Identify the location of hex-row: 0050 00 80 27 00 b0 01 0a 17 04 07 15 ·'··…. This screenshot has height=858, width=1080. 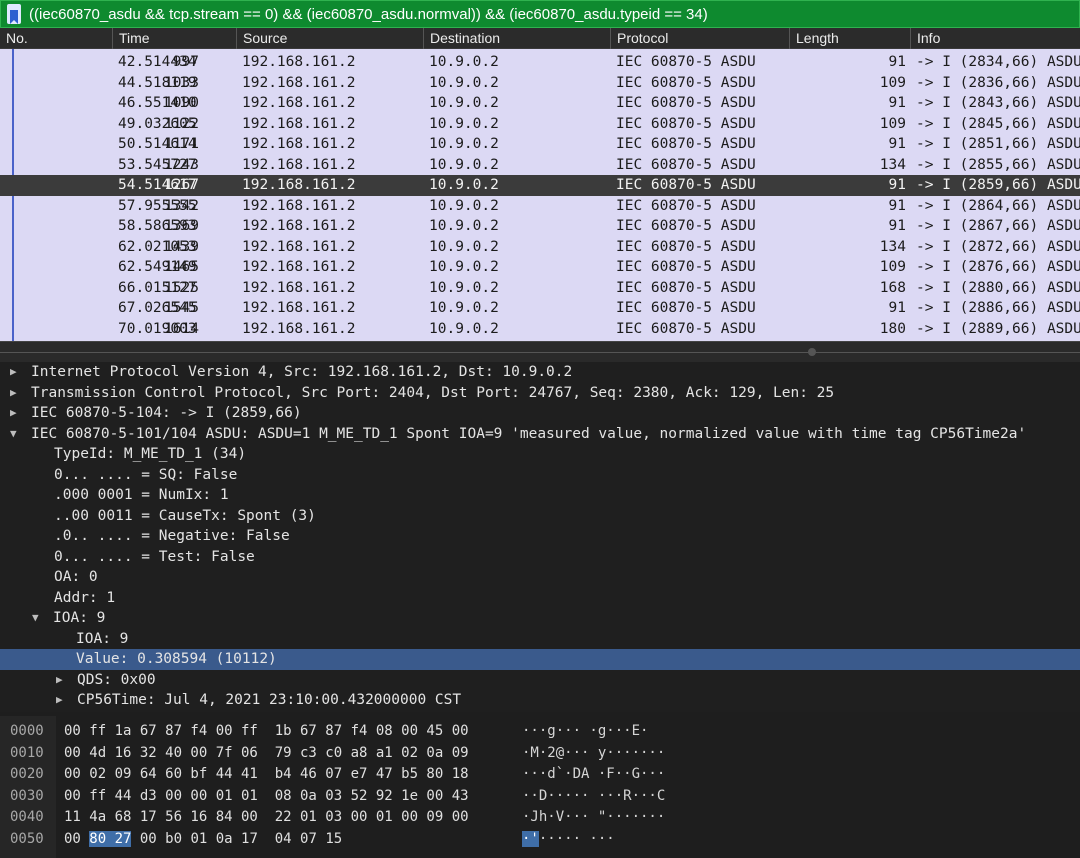
(540, 839).